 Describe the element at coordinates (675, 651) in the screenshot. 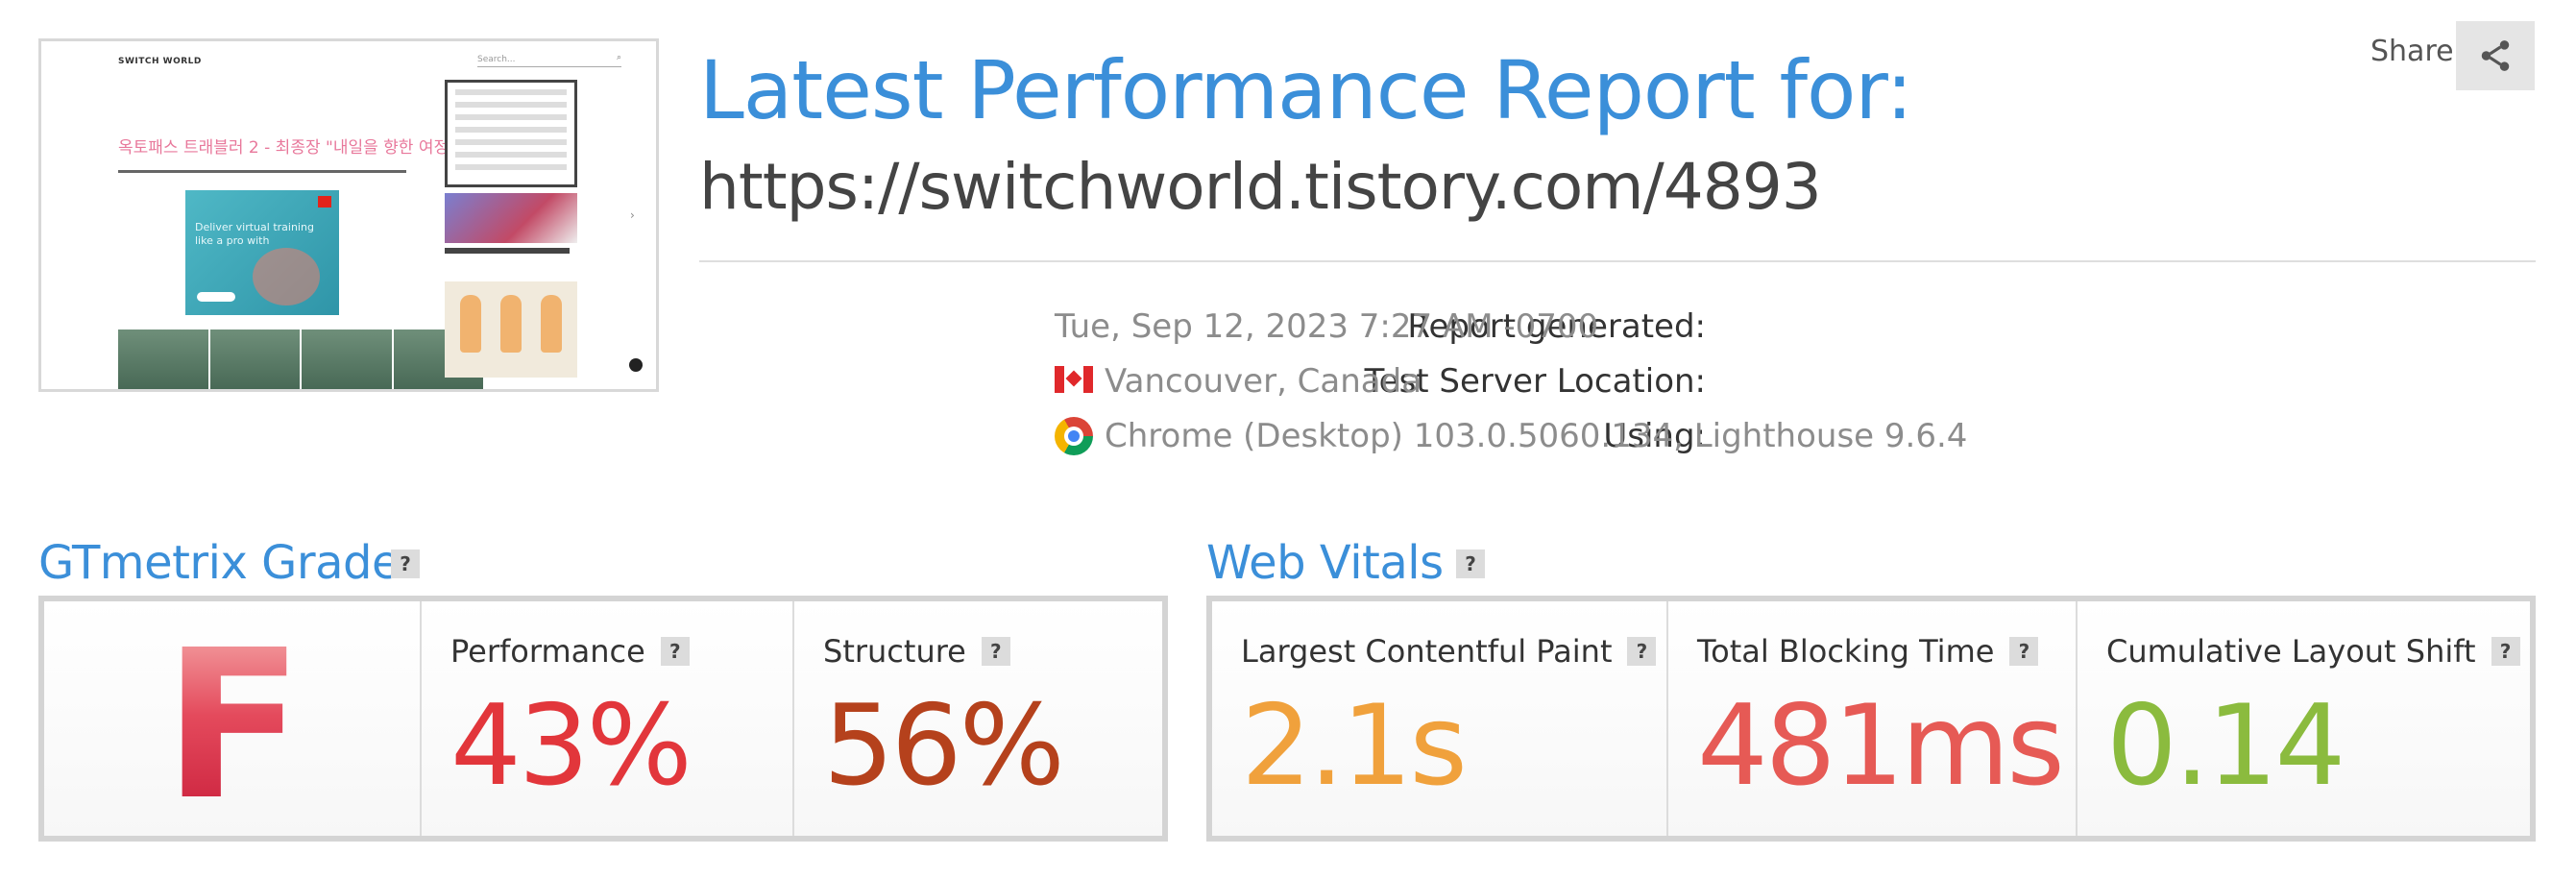

I see `performance-help-icon: ?` at that location.